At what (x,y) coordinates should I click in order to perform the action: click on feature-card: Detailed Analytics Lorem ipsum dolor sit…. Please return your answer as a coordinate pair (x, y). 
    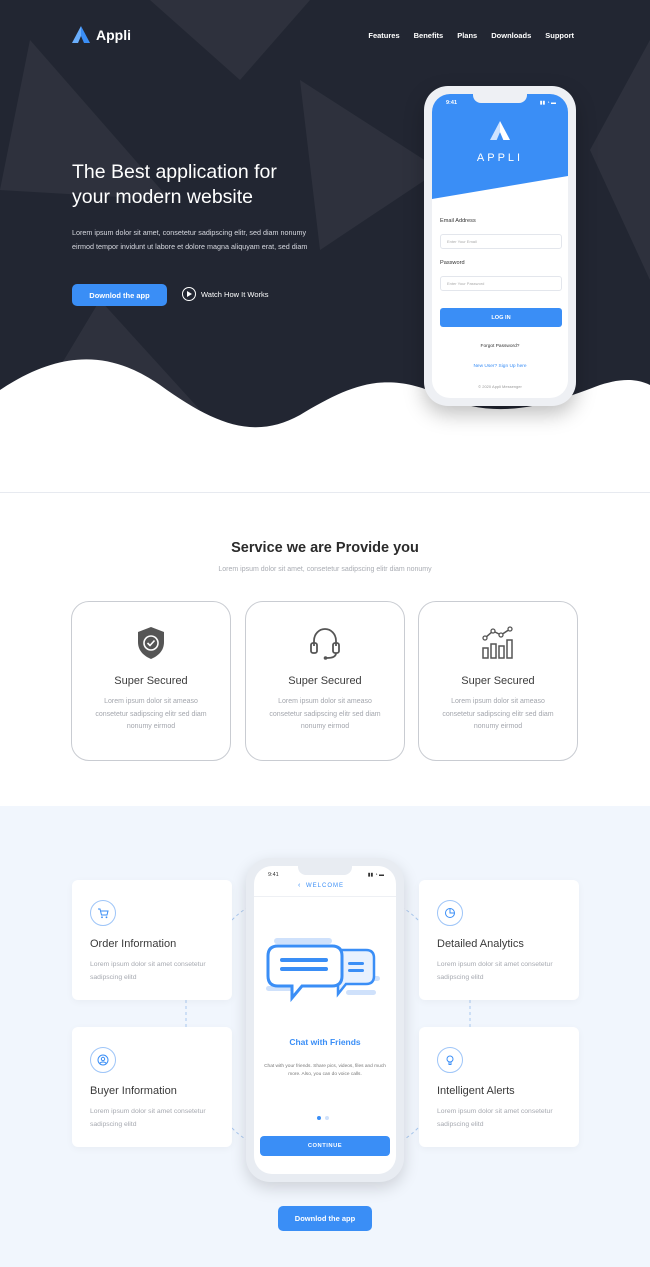
    Looking at the image, I should click on (499, 940).